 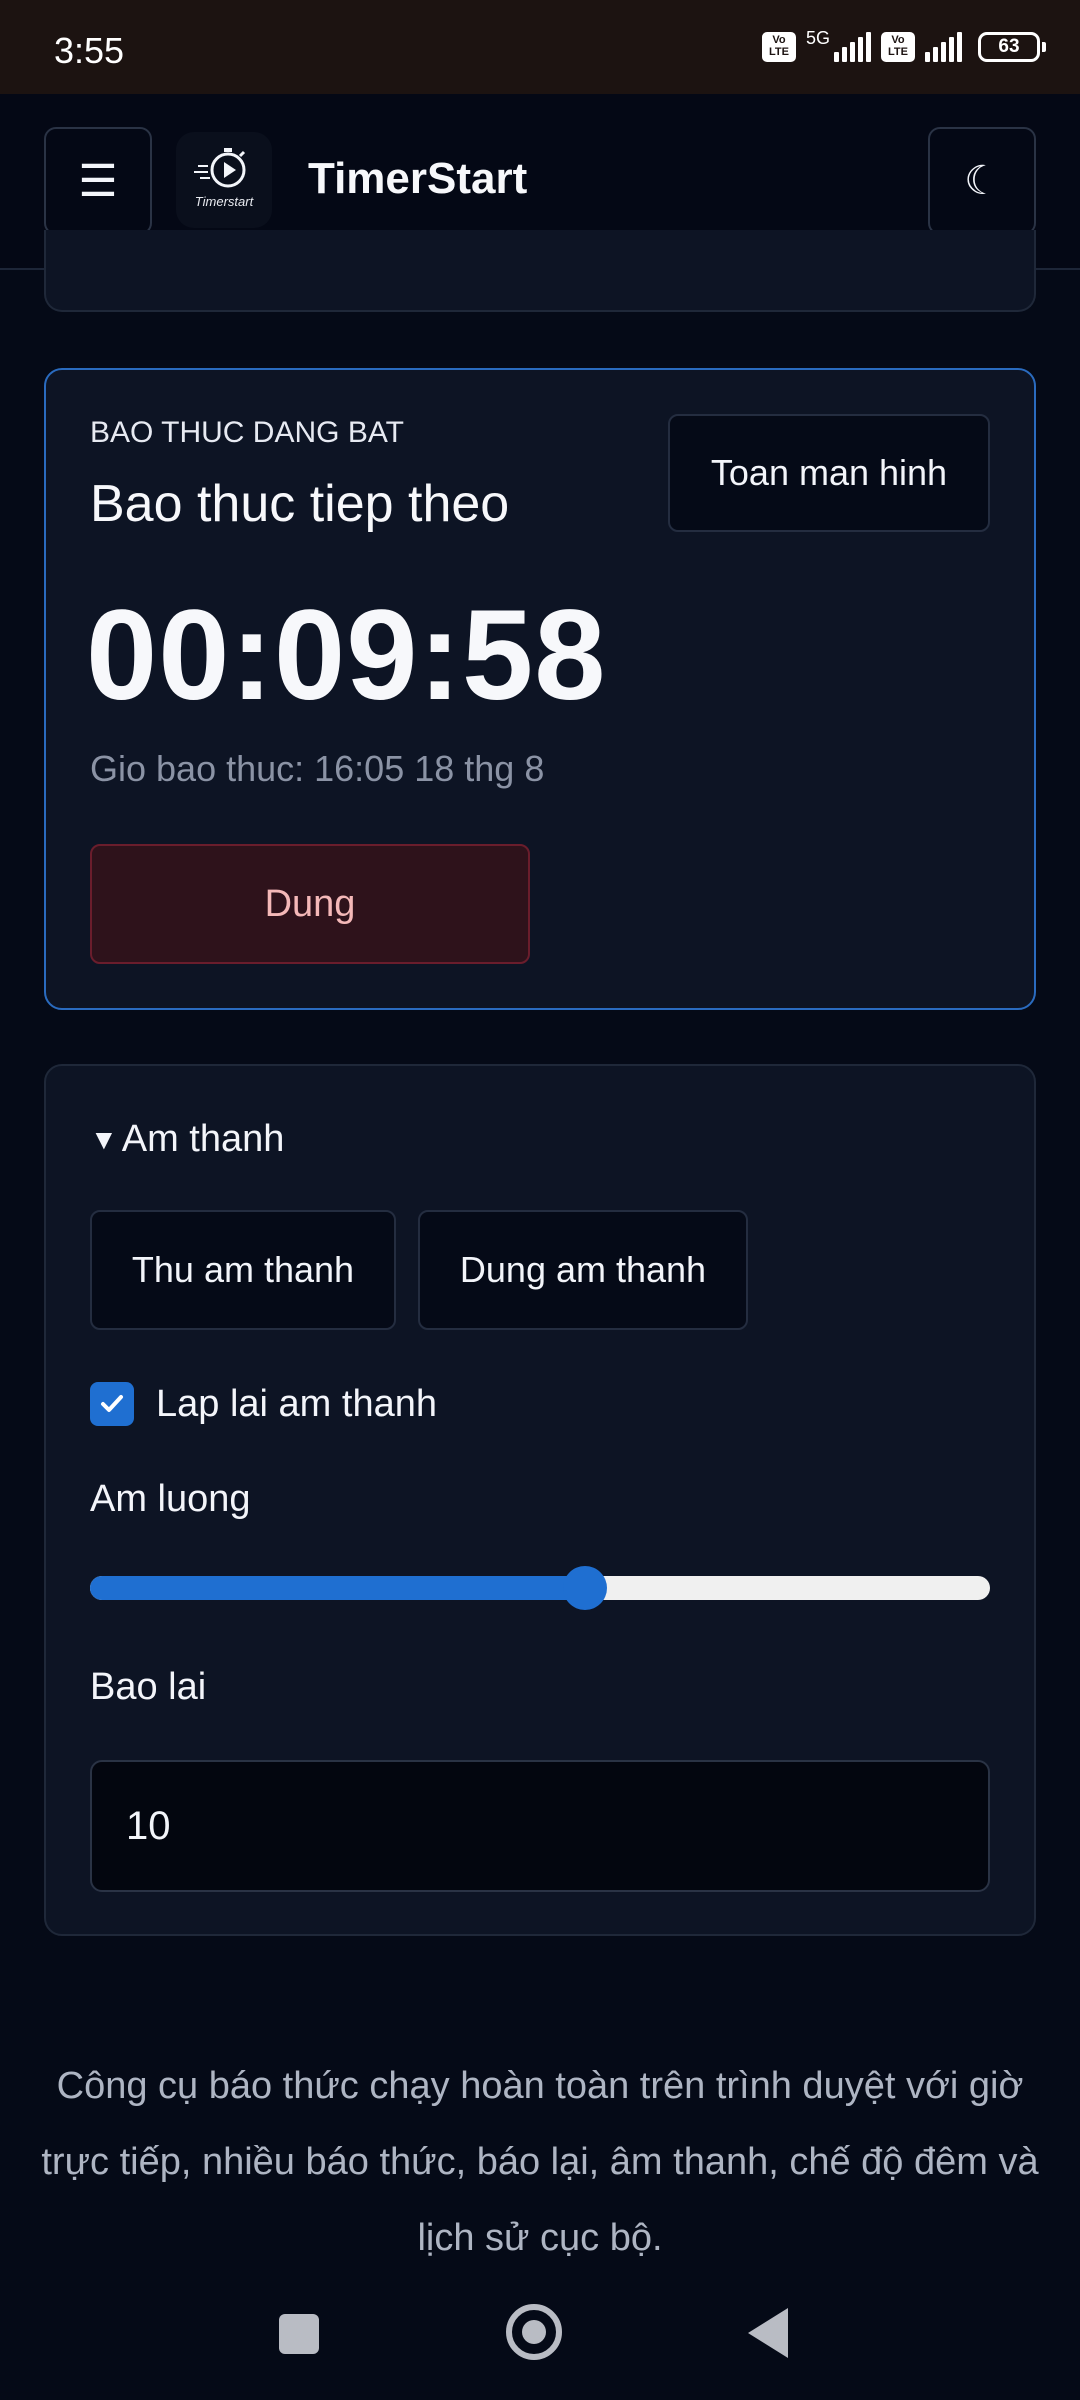 I want to click on logo-label: Timerstart, so click(x=224, y=201).